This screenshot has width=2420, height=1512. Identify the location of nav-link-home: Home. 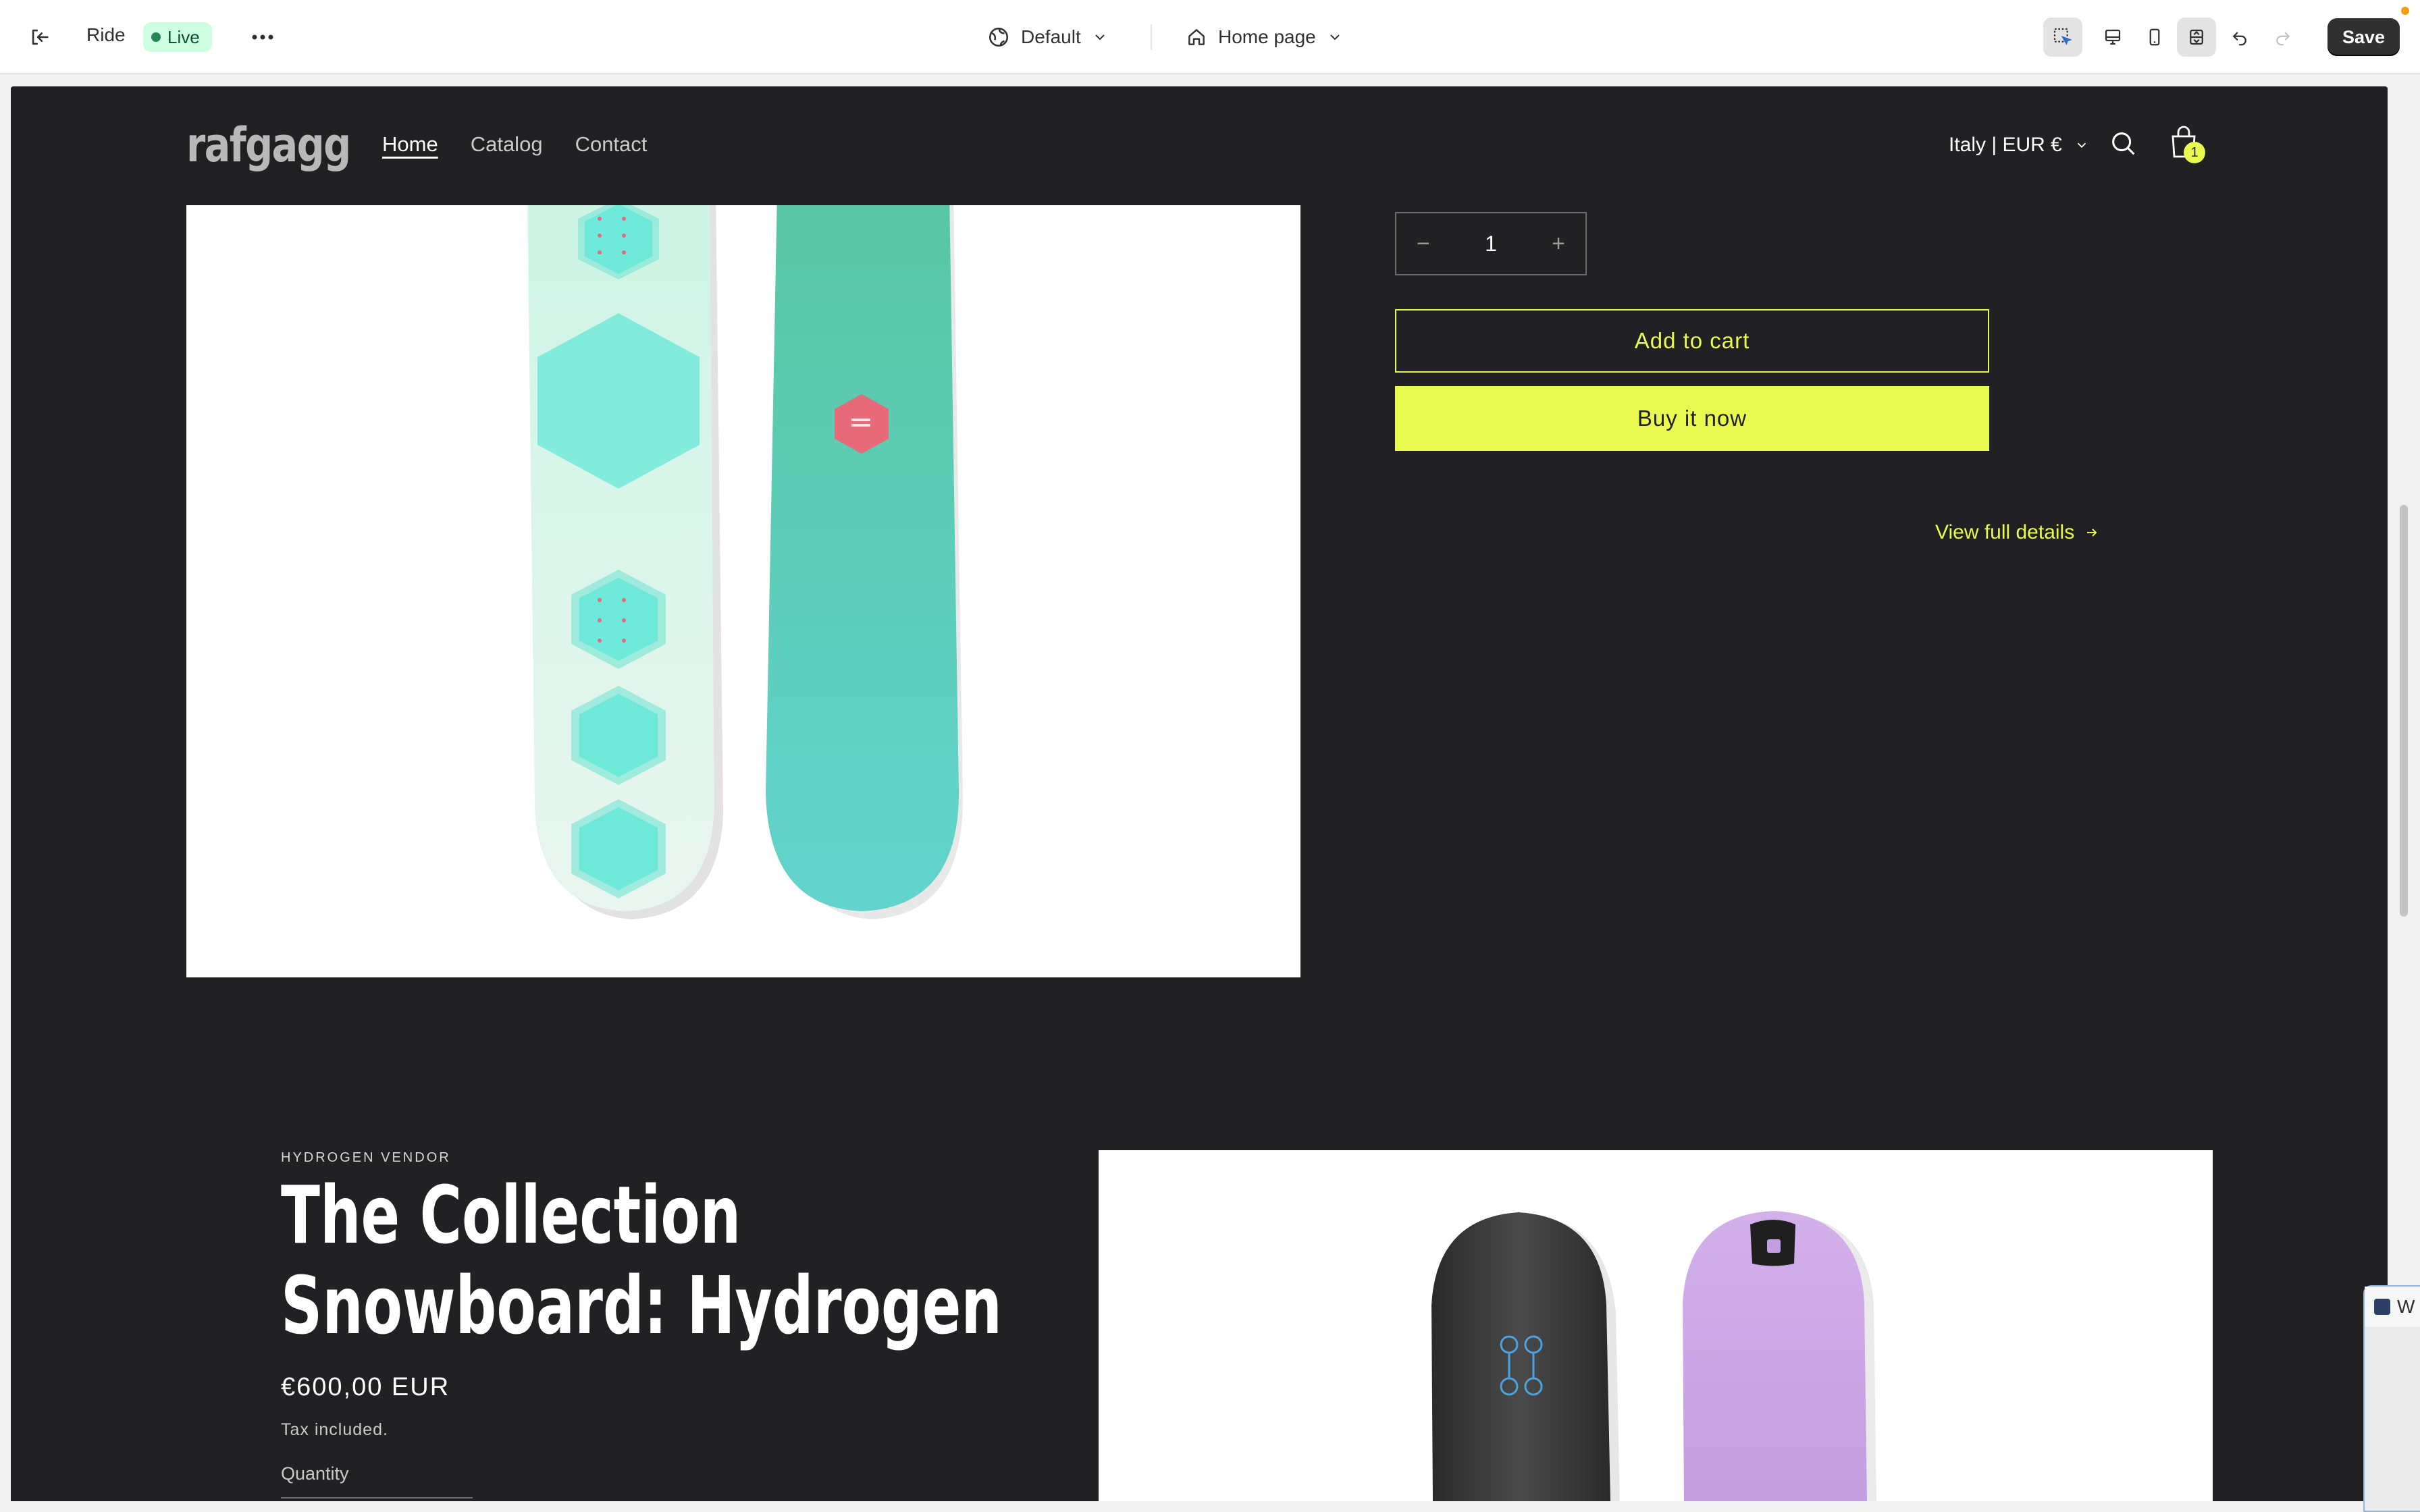
(410, 144).